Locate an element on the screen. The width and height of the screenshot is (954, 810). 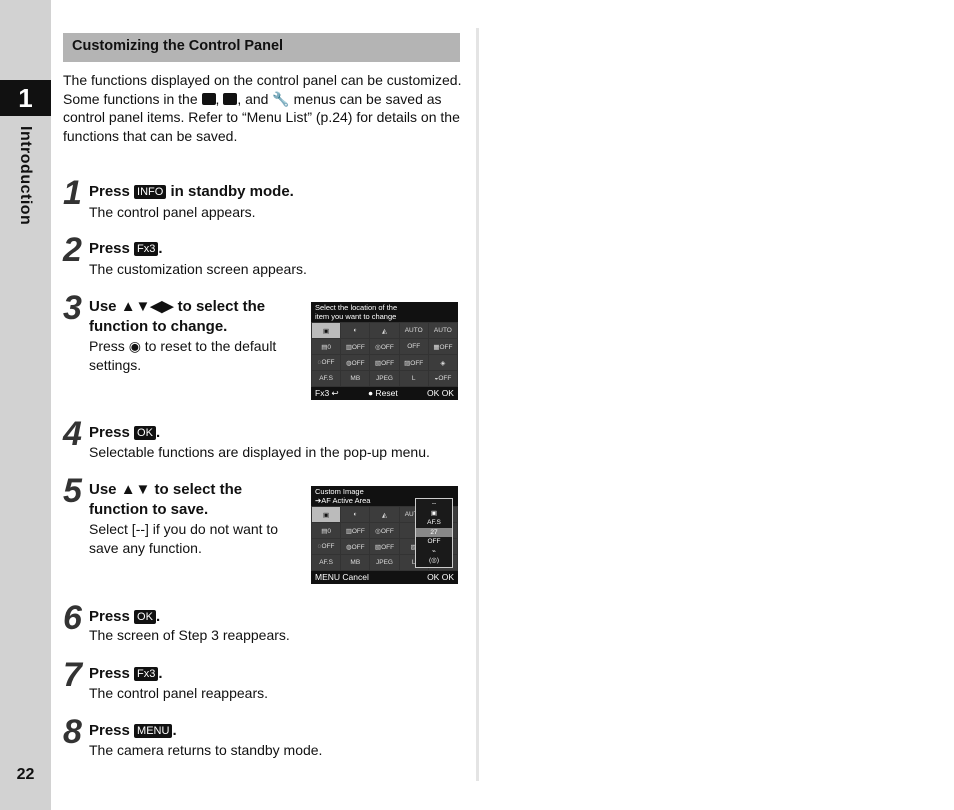
arrow-keys-icon: ▲▼◀▶ is located at coordinates (147, 306).